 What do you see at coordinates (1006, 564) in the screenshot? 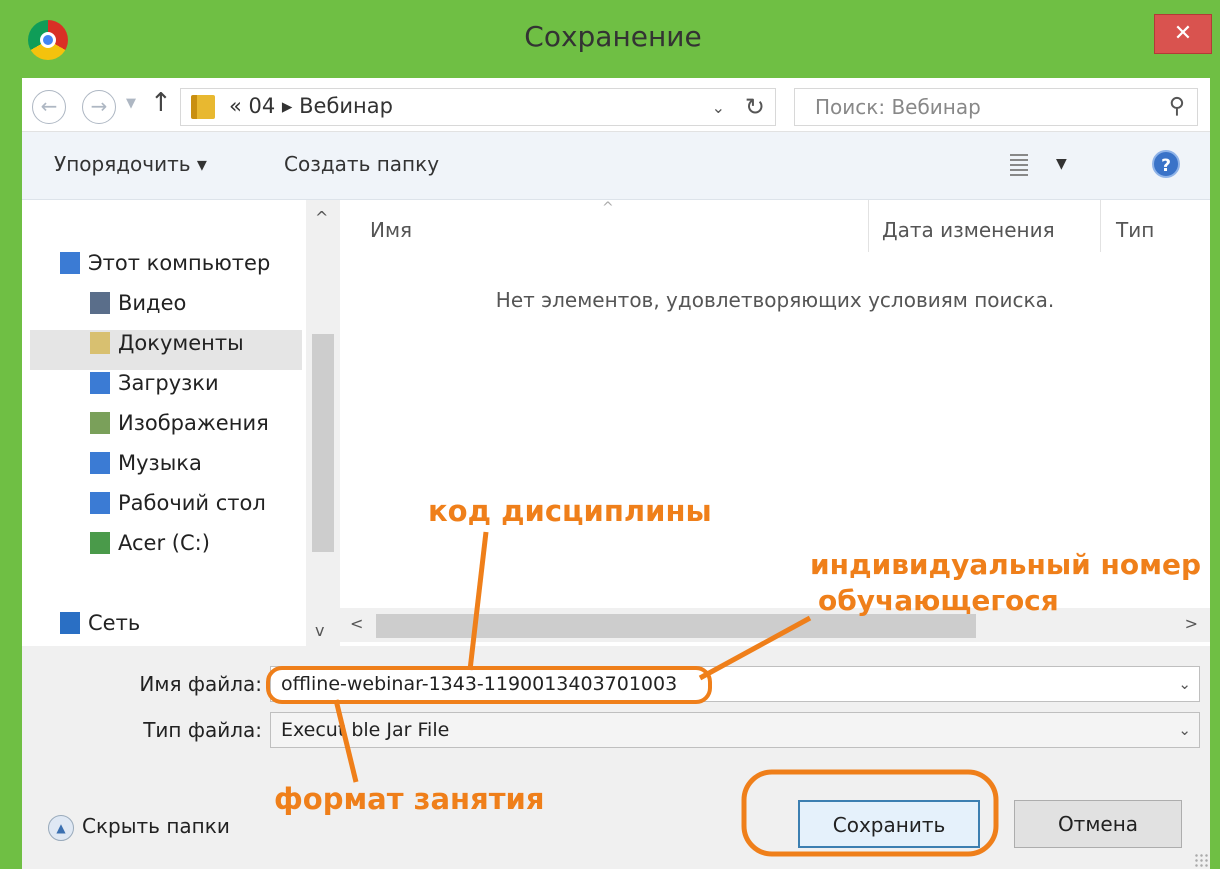
I see `annotation-student-number-line1: индивидуальный номер` at bounding box center [1006, 564].